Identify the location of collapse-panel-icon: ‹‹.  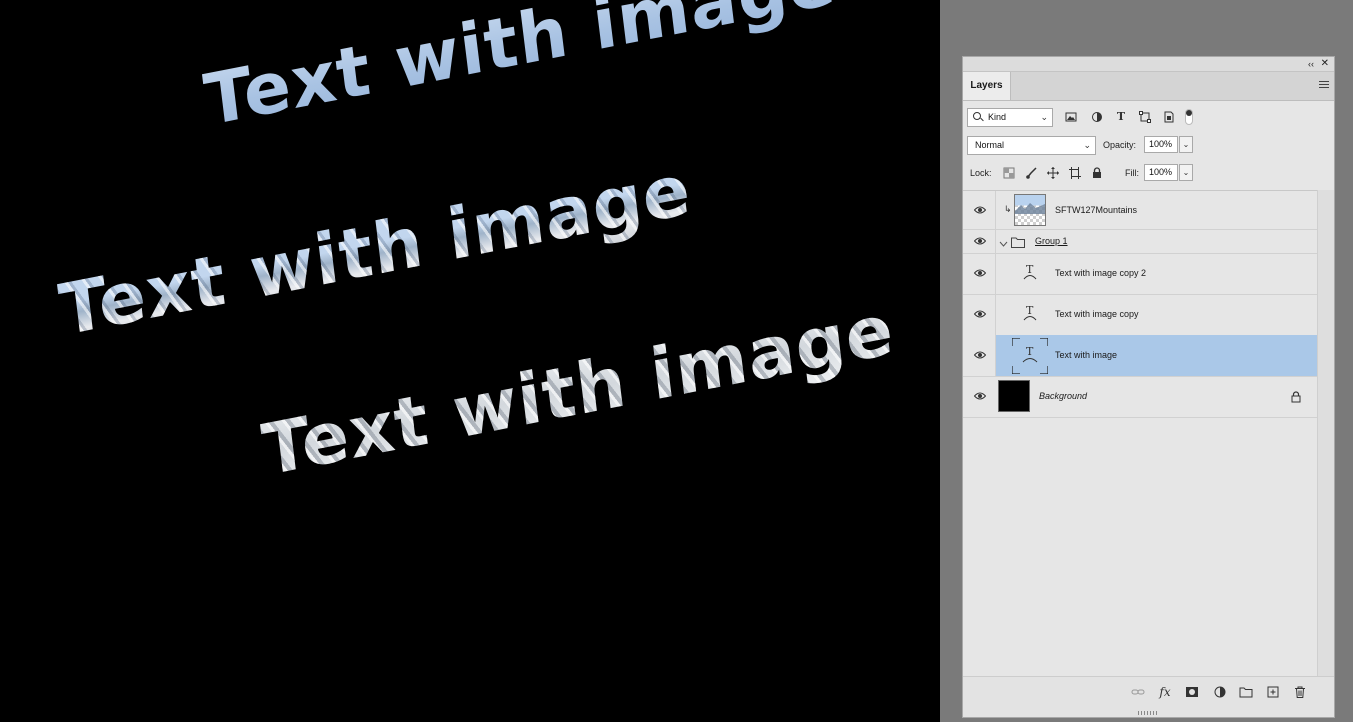
(1311, 64).